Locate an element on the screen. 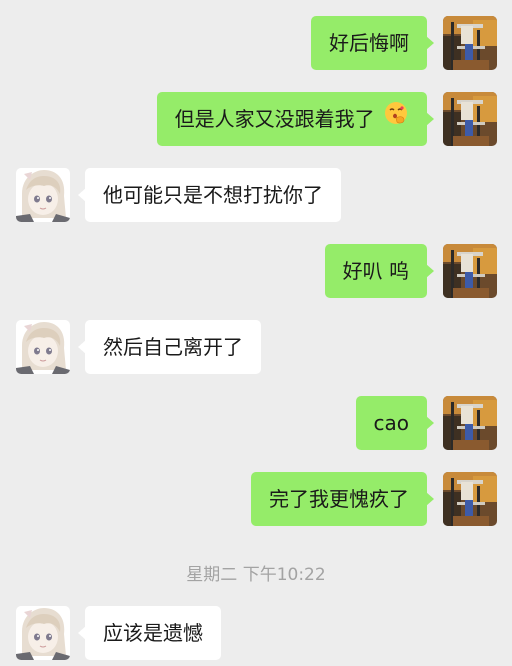 The height and width of the screenshot is (666, 512). message-text: 完了我更愧疚了 is located at coordinates (339, 499).